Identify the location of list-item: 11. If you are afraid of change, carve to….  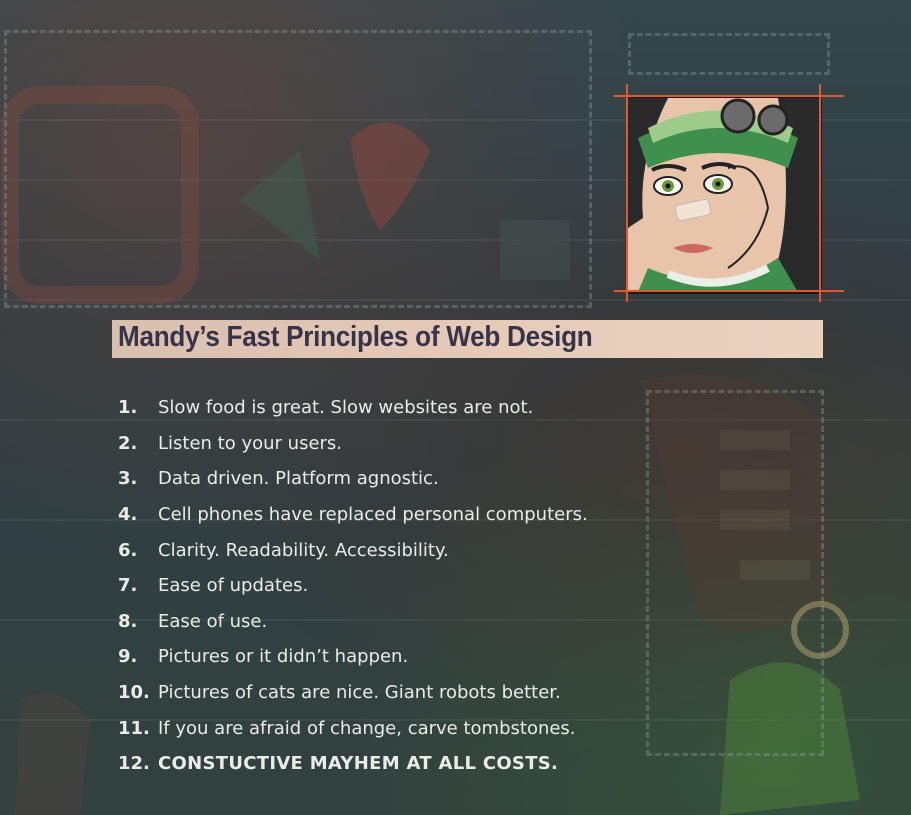
(353, 728).